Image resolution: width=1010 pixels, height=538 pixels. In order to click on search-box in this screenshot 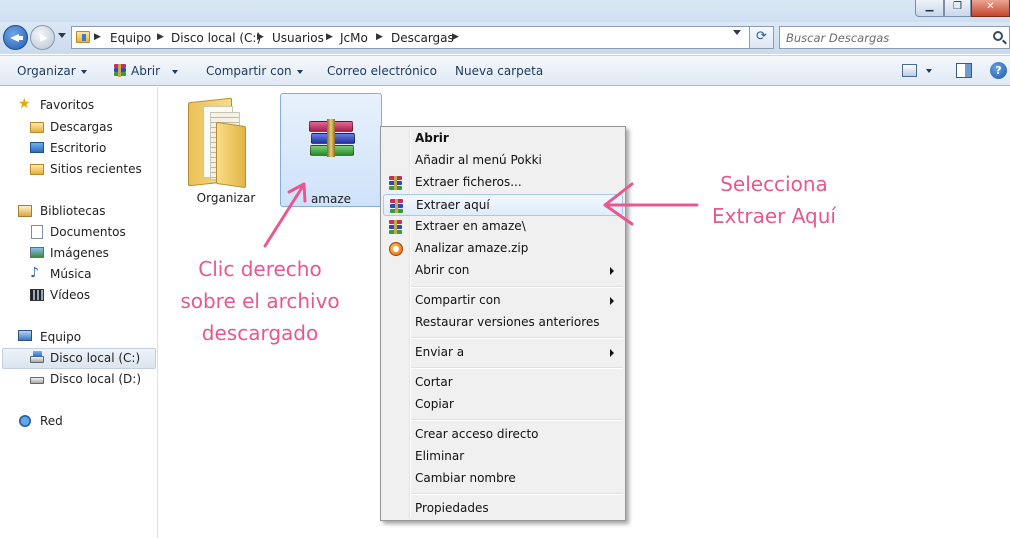, I will do `click(894, 37)`.